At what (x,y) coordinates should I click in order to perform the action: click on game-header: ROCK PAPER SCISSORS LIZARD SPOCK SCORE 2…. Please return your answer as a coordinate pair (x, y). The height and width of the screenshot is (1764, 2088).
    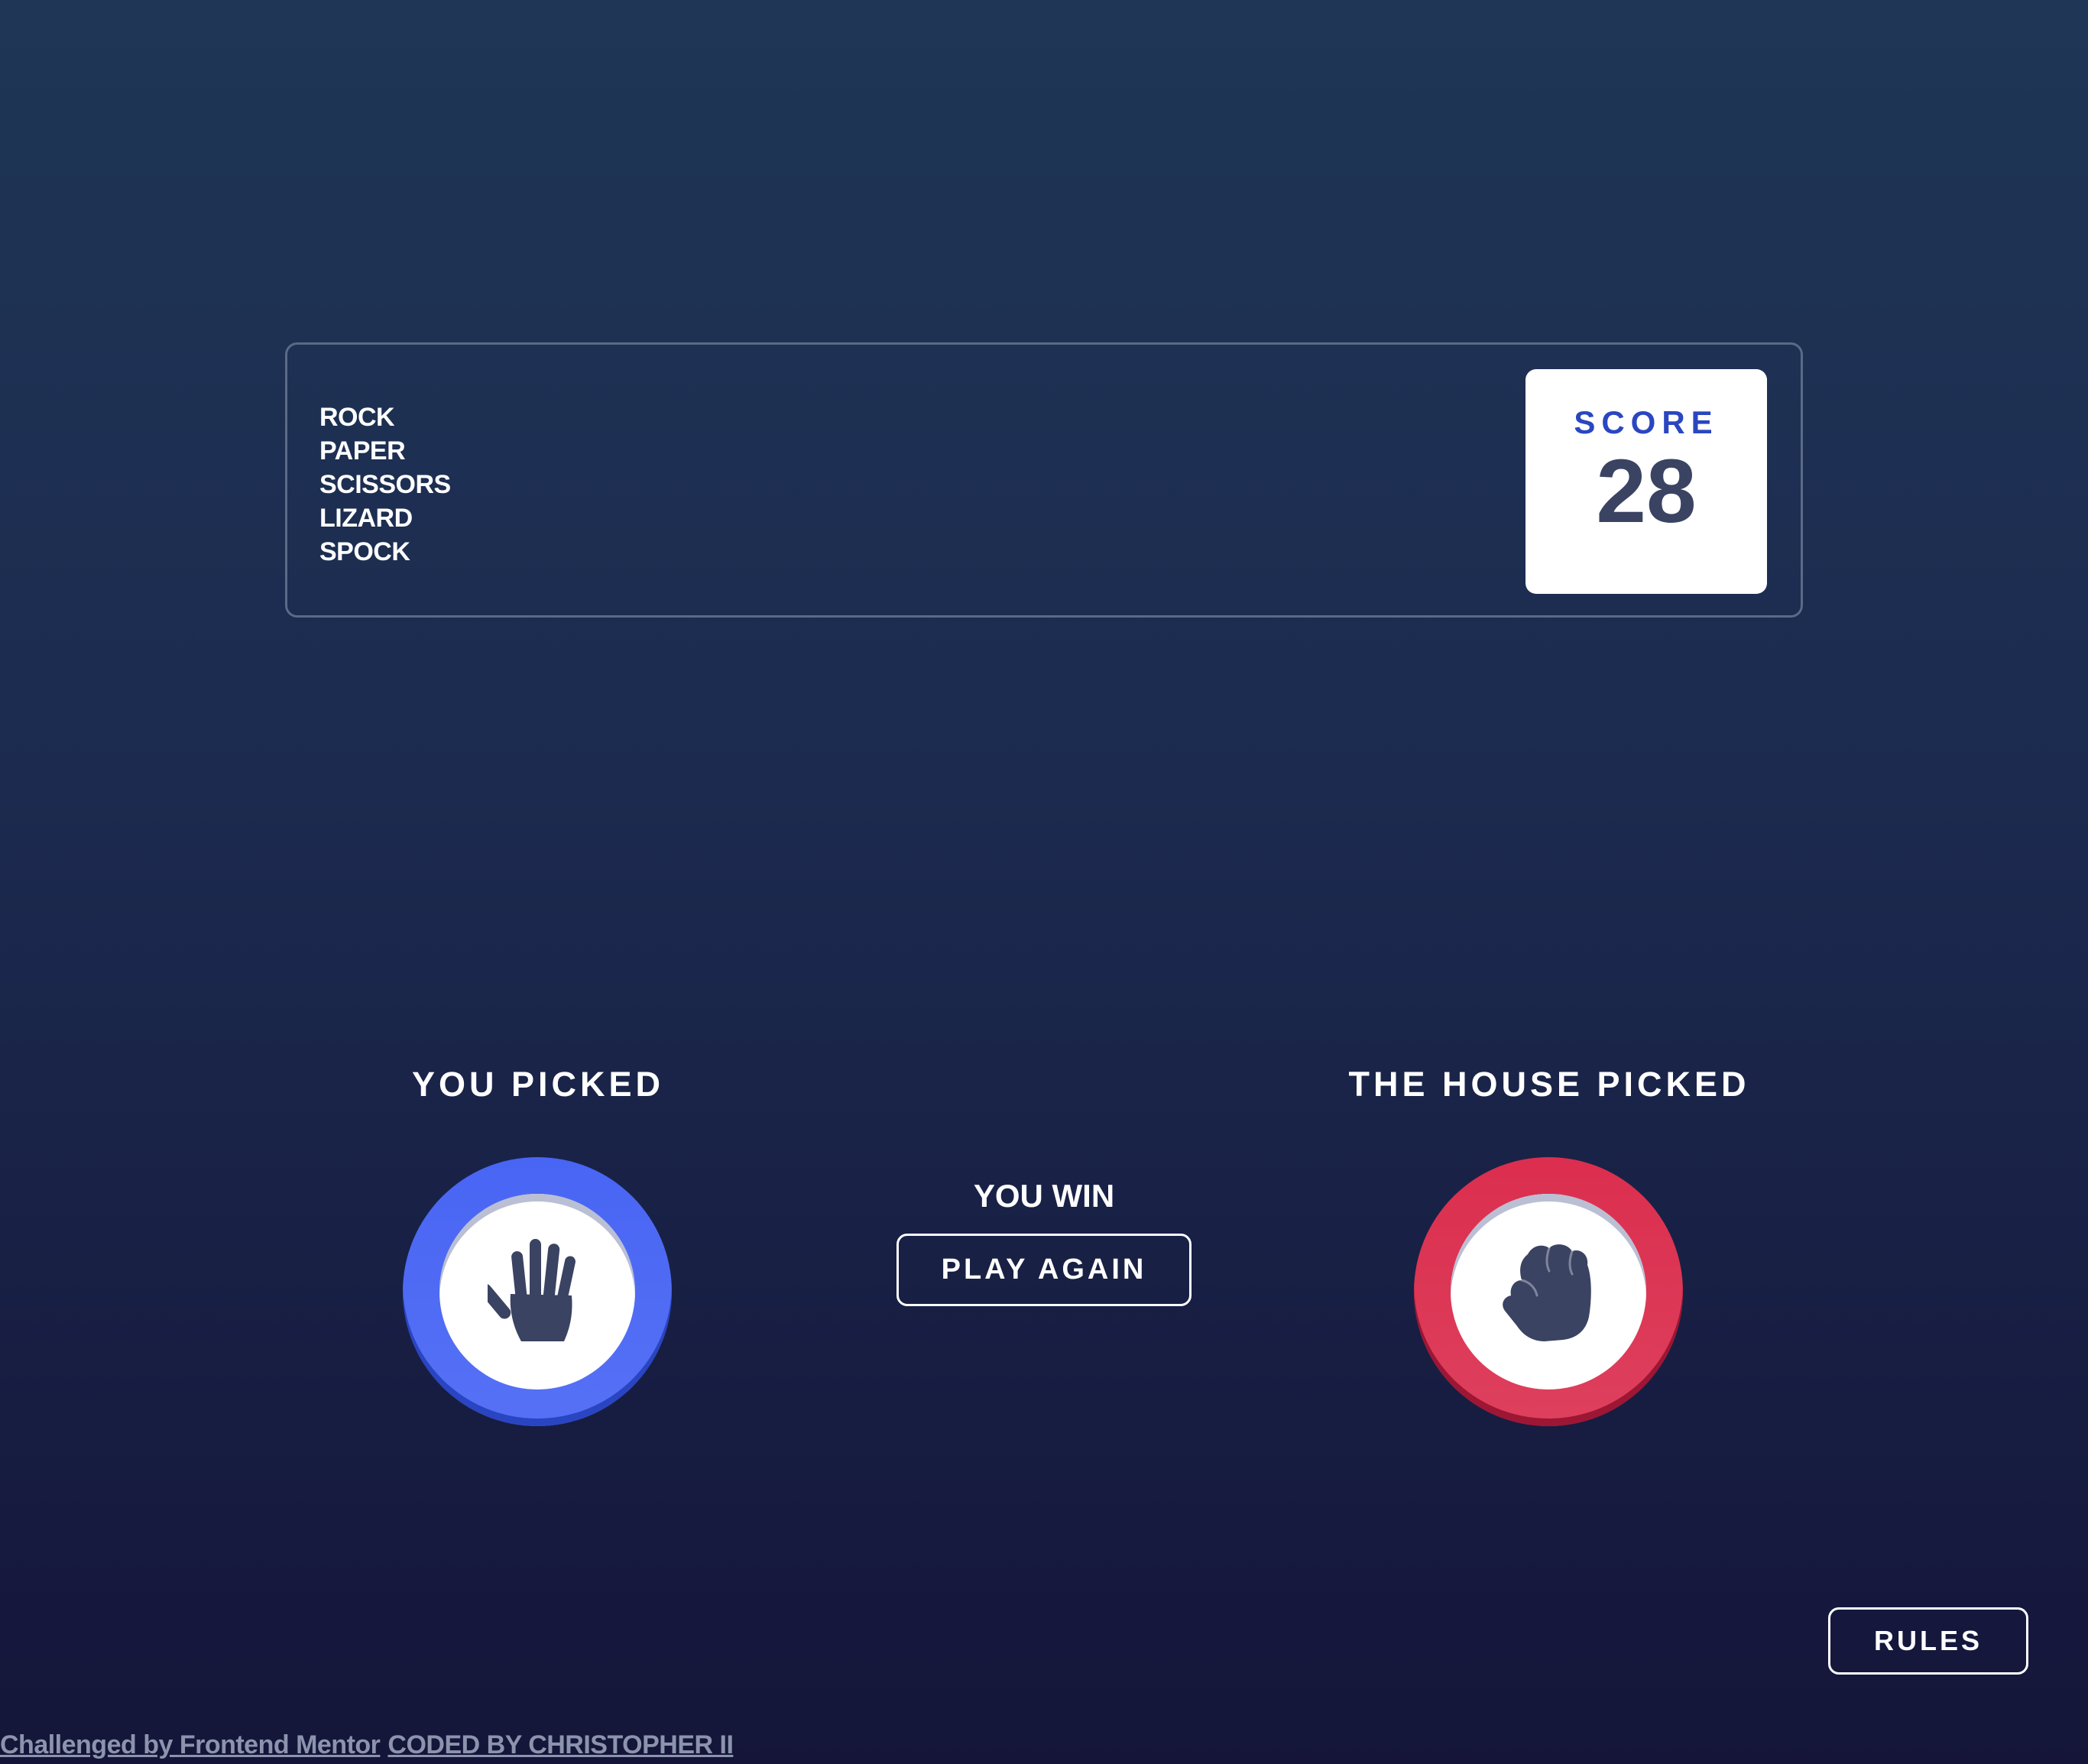
    Looking at the image, I should click on (1044, 480).